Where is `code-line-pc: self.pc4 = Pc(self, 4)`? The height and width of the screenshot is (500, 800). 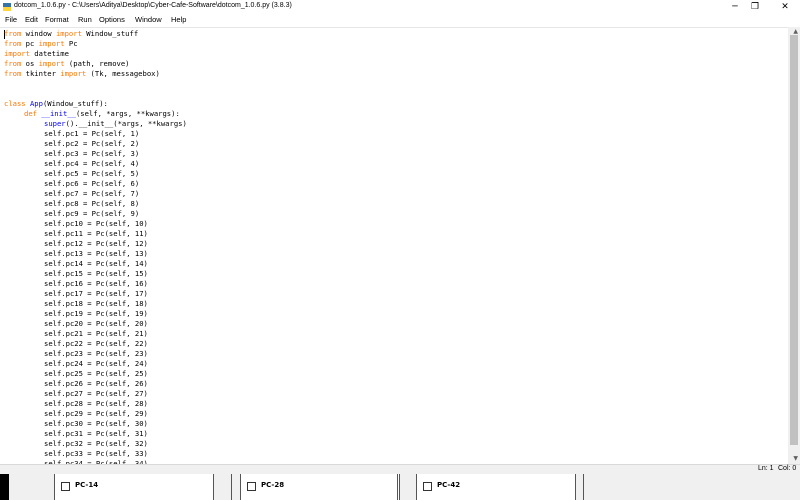
code-line-pc: self.pc4 = Pc(self, 4) is located at coordinates (92, 163).